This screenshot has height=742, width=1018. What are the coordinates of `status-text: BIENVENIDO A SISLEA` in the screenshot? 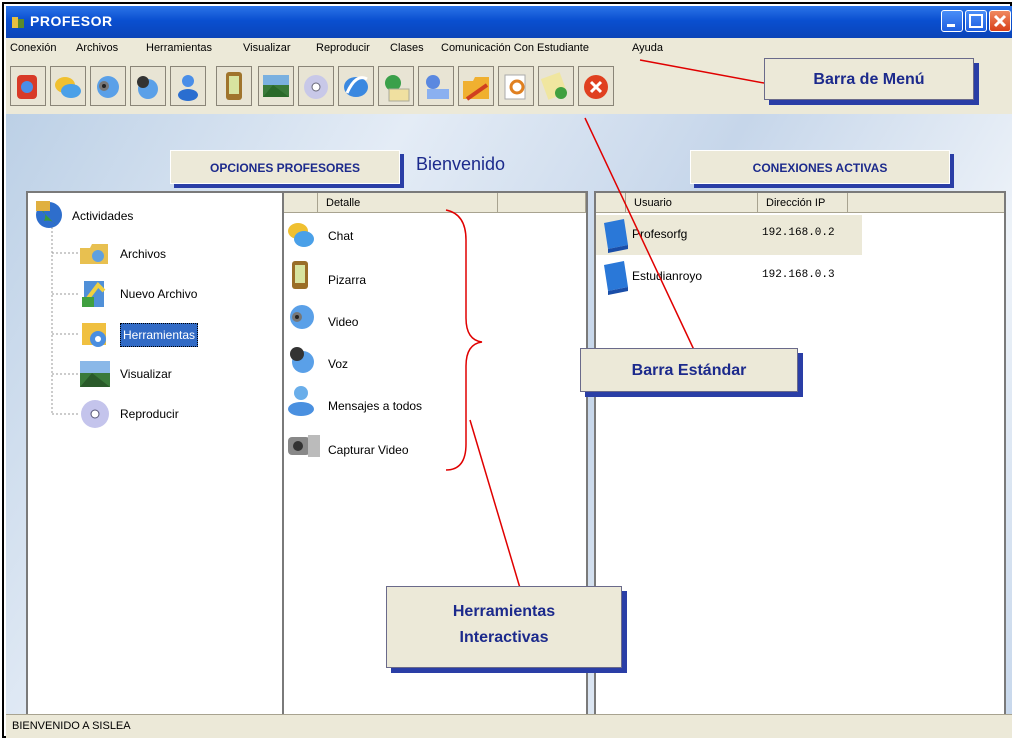 It's located at (71, 726).